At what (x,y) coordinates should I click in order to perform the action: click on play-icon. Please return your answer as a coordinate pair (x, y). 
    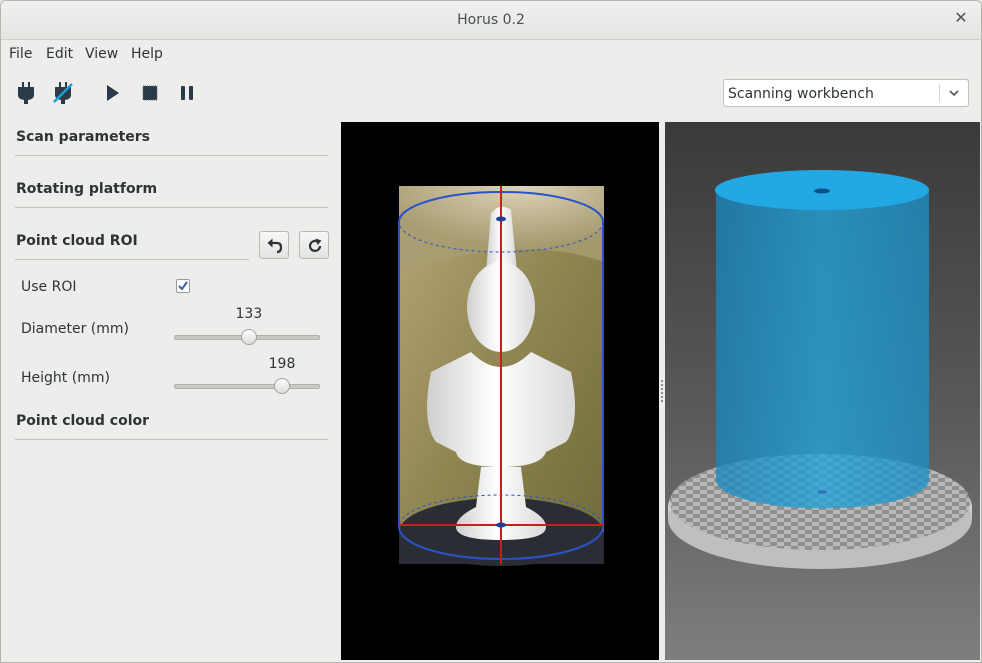
    Looking at the image, I should click on (112, 93).